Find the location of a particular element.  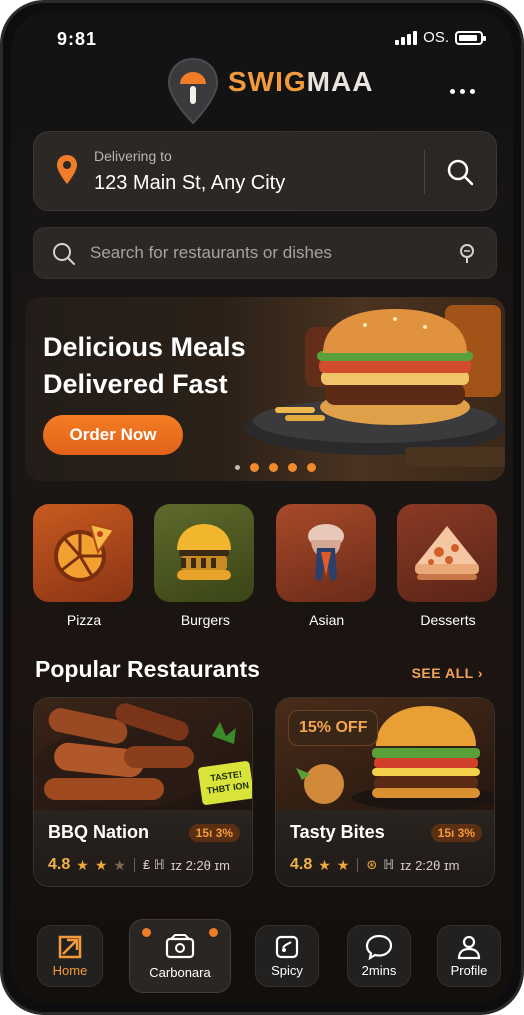

category-pizza: Pizza is located at coordinates (84, 566).